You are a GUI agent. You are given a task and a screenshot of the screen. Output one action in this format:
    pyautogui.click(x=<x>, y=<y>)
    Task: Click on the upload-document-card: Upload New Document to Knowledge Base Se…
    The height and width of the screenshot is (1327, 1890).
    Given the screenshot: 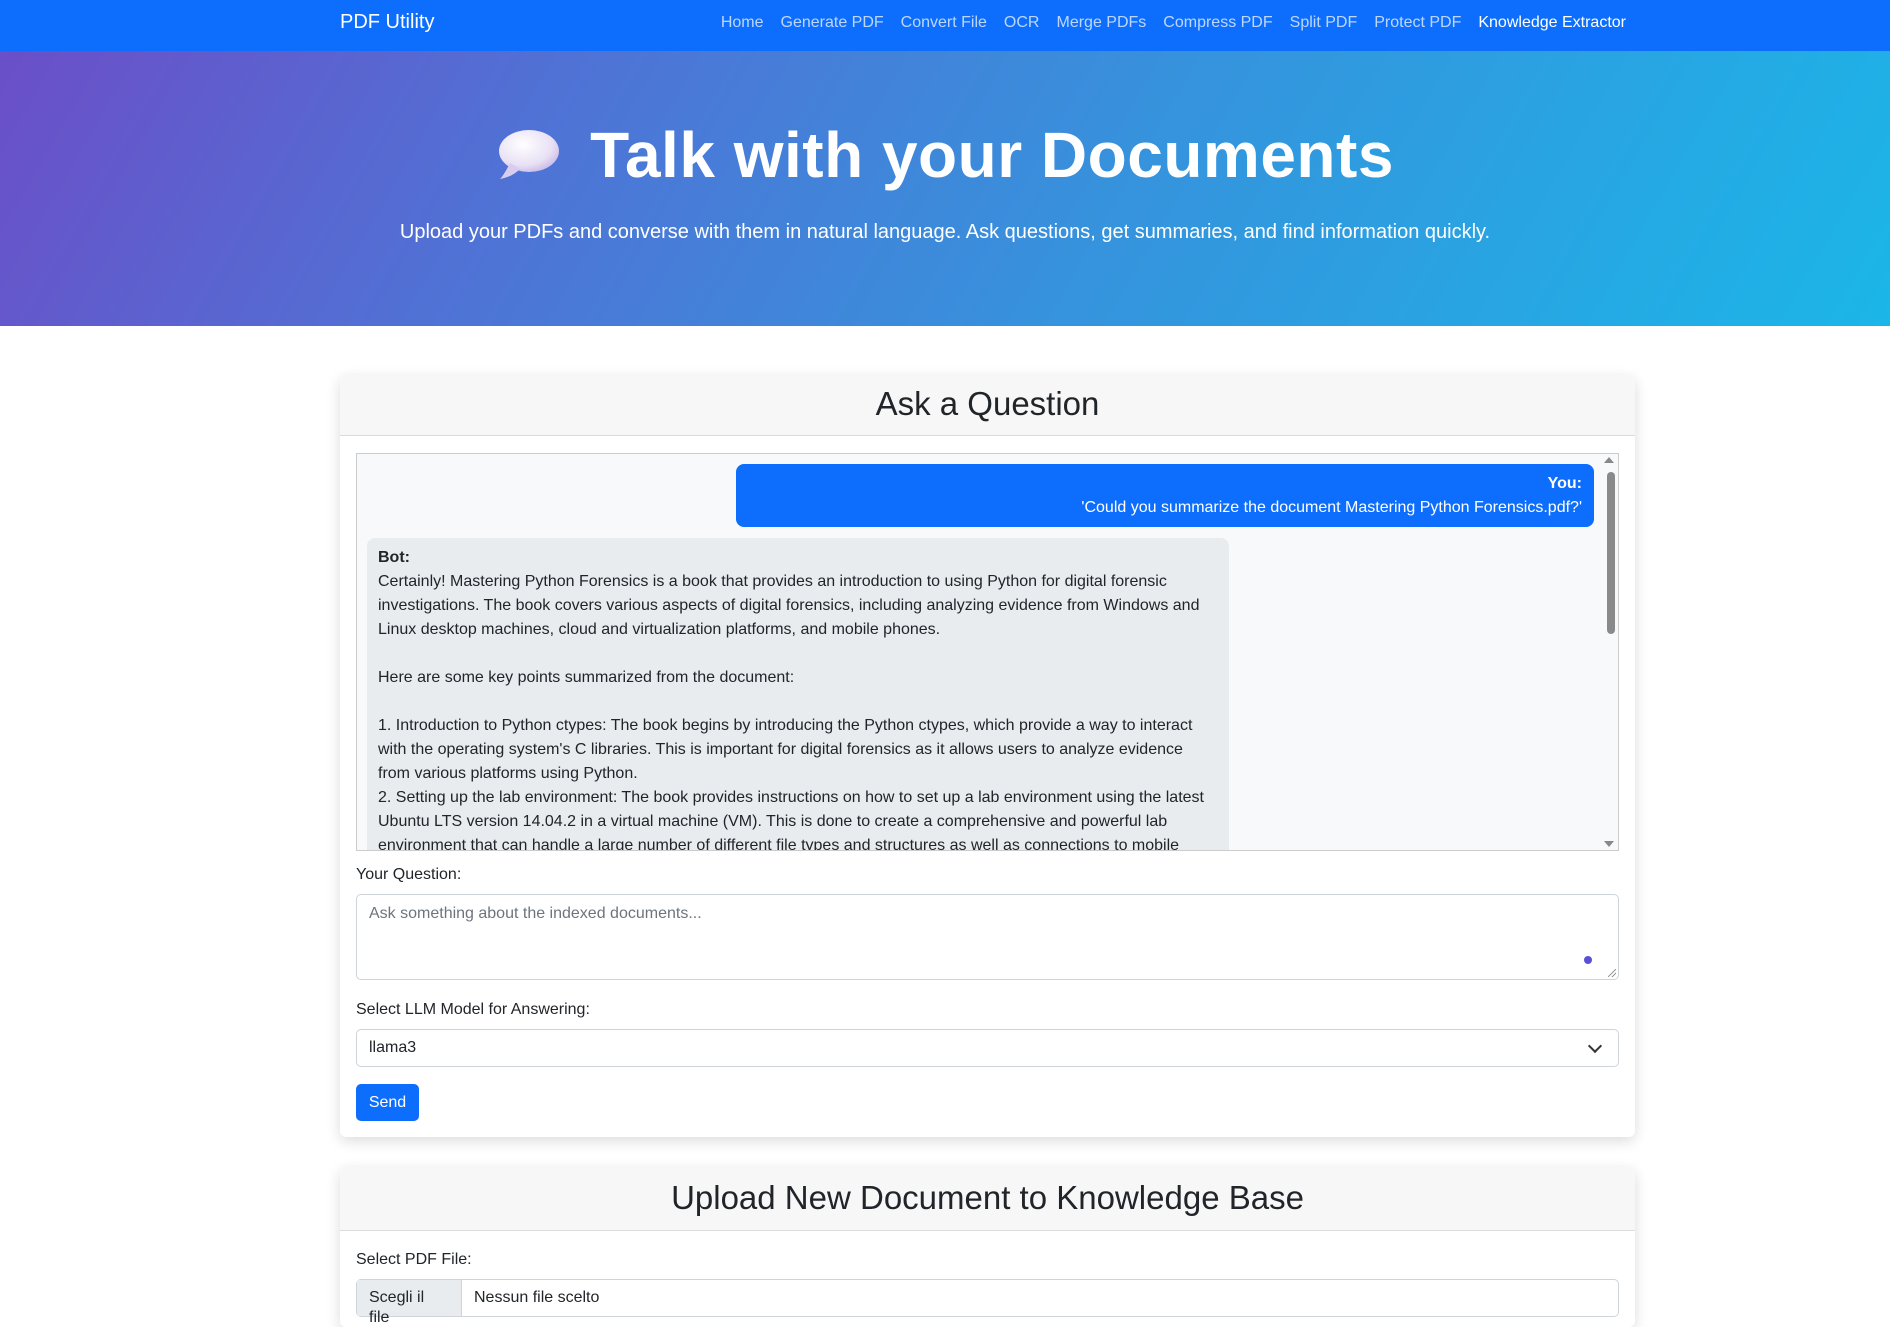 What is the action you would take?
    pyautogui.click(x=987, y=1247)
    